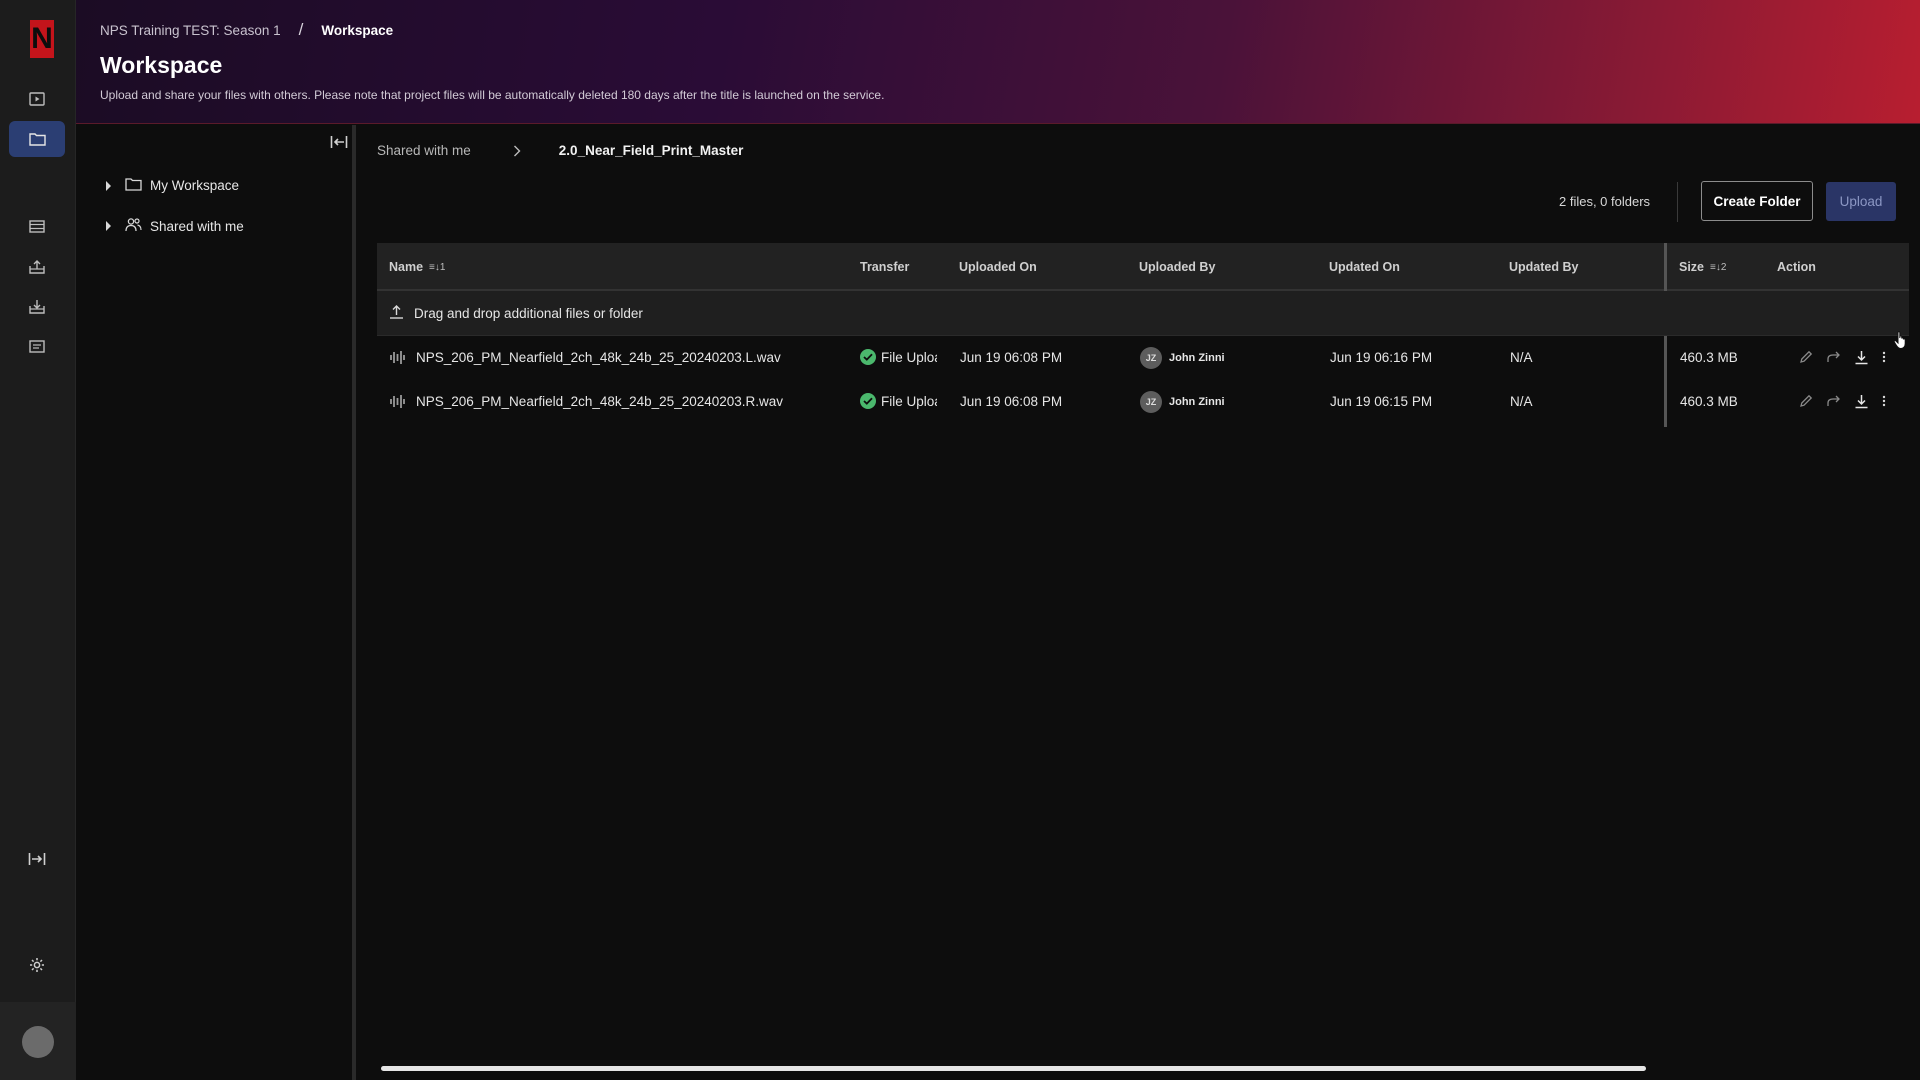 Image resolution: width=1920 pixels, height=1080 pixels. I want to click on upload-button: Upload, so click(1861, 201).